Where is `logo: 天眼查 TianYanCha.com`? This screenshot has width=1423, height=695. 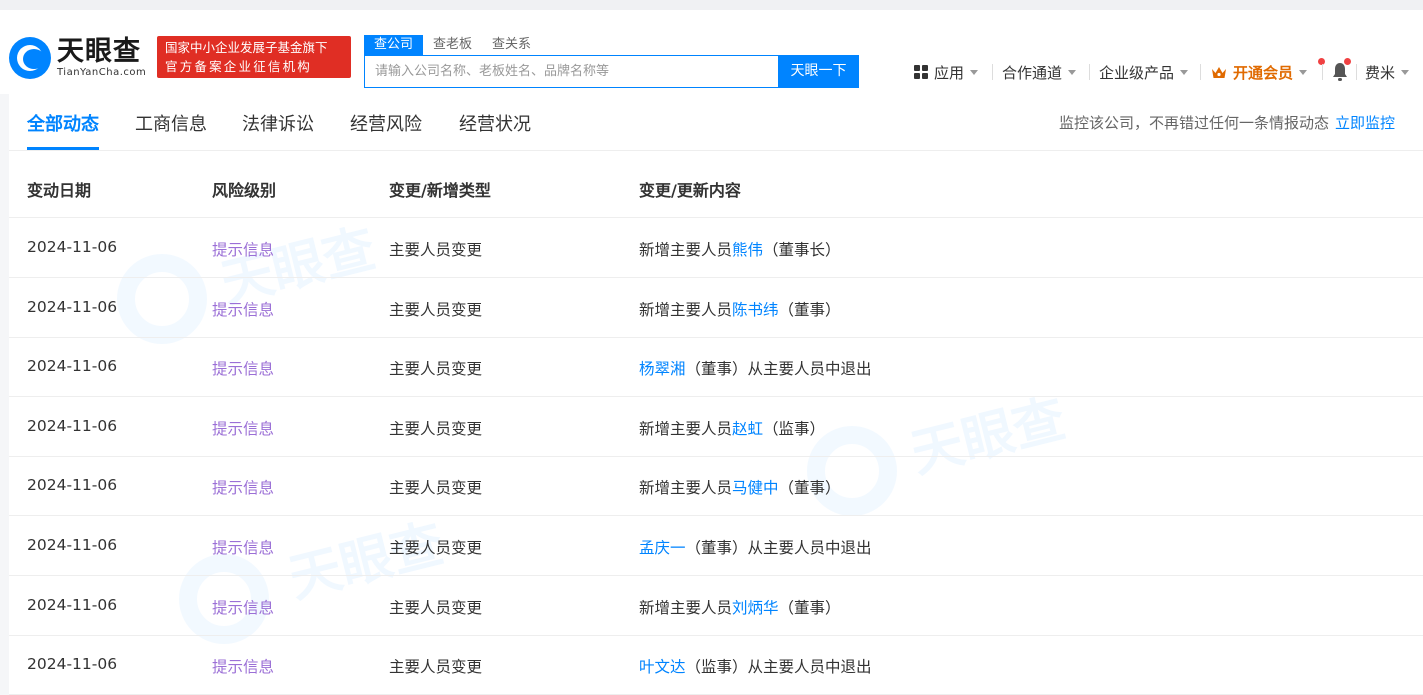
logo: 天眼查 TianYanCha.com is located at coordinates (77, 58).